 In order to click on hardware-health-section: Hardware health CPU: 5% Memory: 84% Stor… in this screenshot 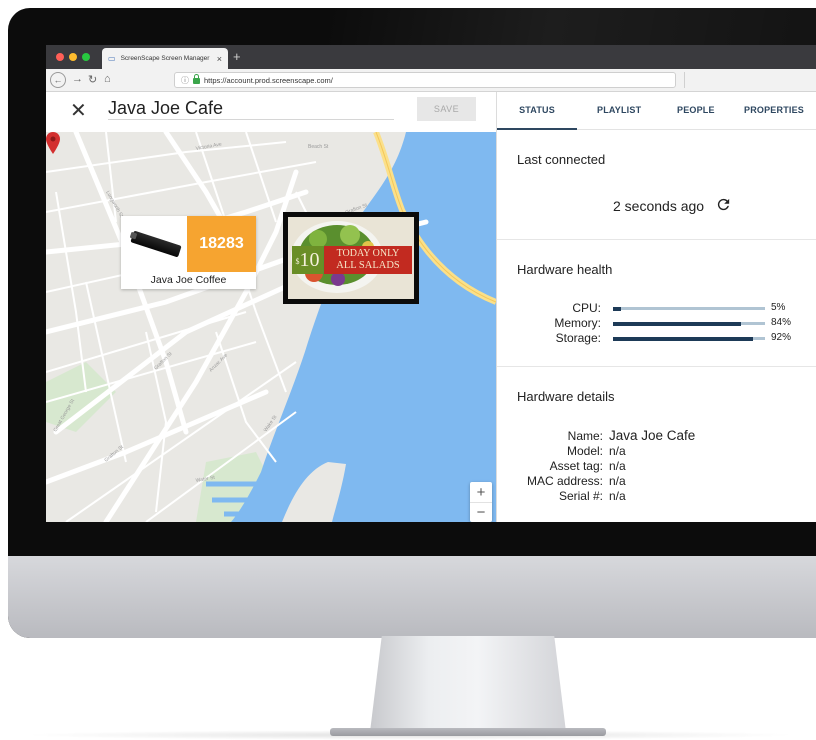, I will do `click(656, 303)`.